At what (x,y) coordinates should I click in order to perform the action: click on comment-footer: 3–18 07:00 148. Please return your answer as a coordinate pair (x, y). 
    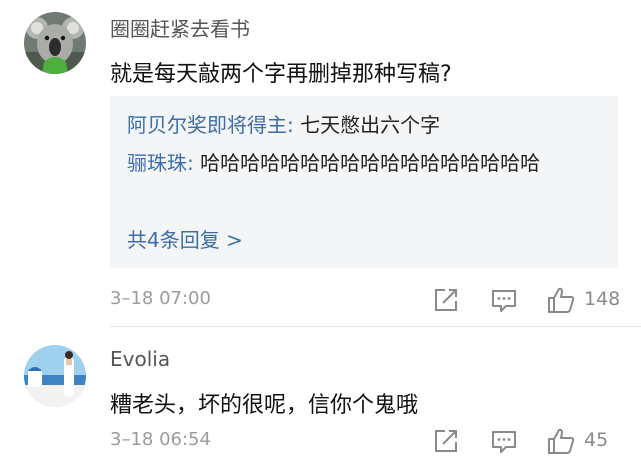
    Looking at the image, I should click on (320, 300).